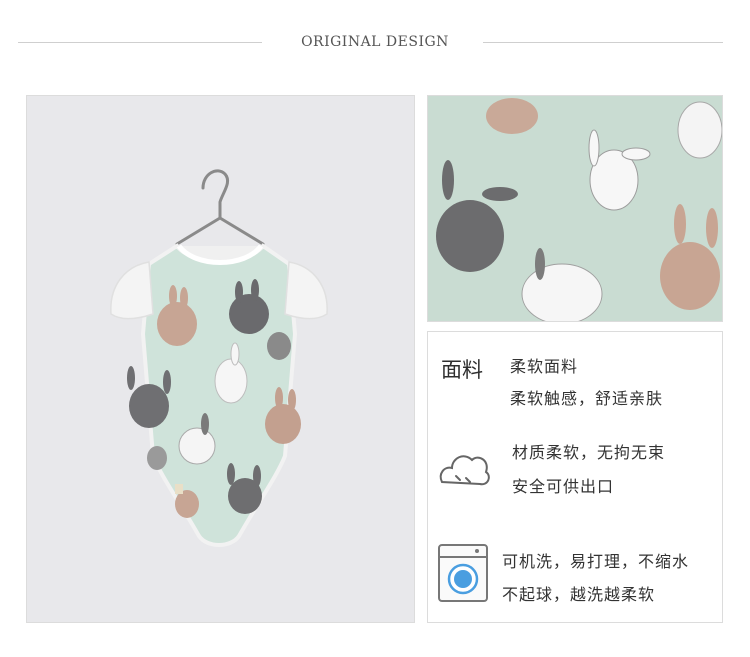 This screenshot has height=657, width=750. Describe the element at coordinates (563, 486) in the screenshot. I see `comfort-line2: 安全可供出口` at that location.